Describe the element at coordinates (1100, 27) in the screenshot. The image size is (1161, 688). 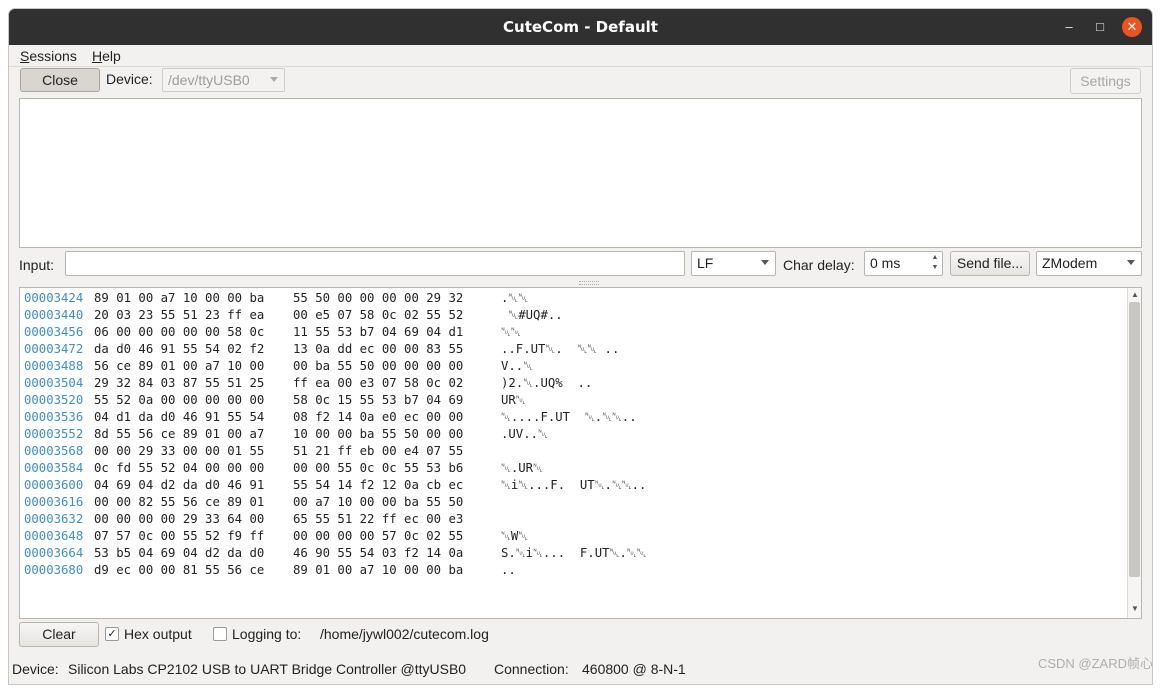
I see `maximize-icon: □` at that location.